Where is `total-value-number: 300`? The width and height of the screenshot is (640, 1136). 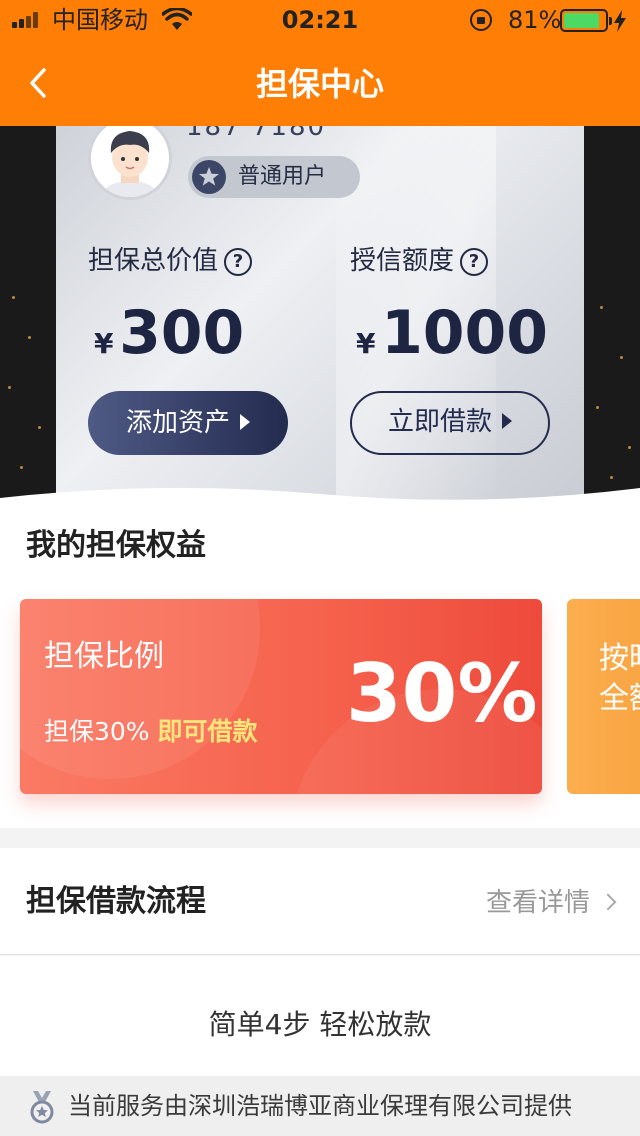 total-value-number: 300 is located at coordinates (182, 333).